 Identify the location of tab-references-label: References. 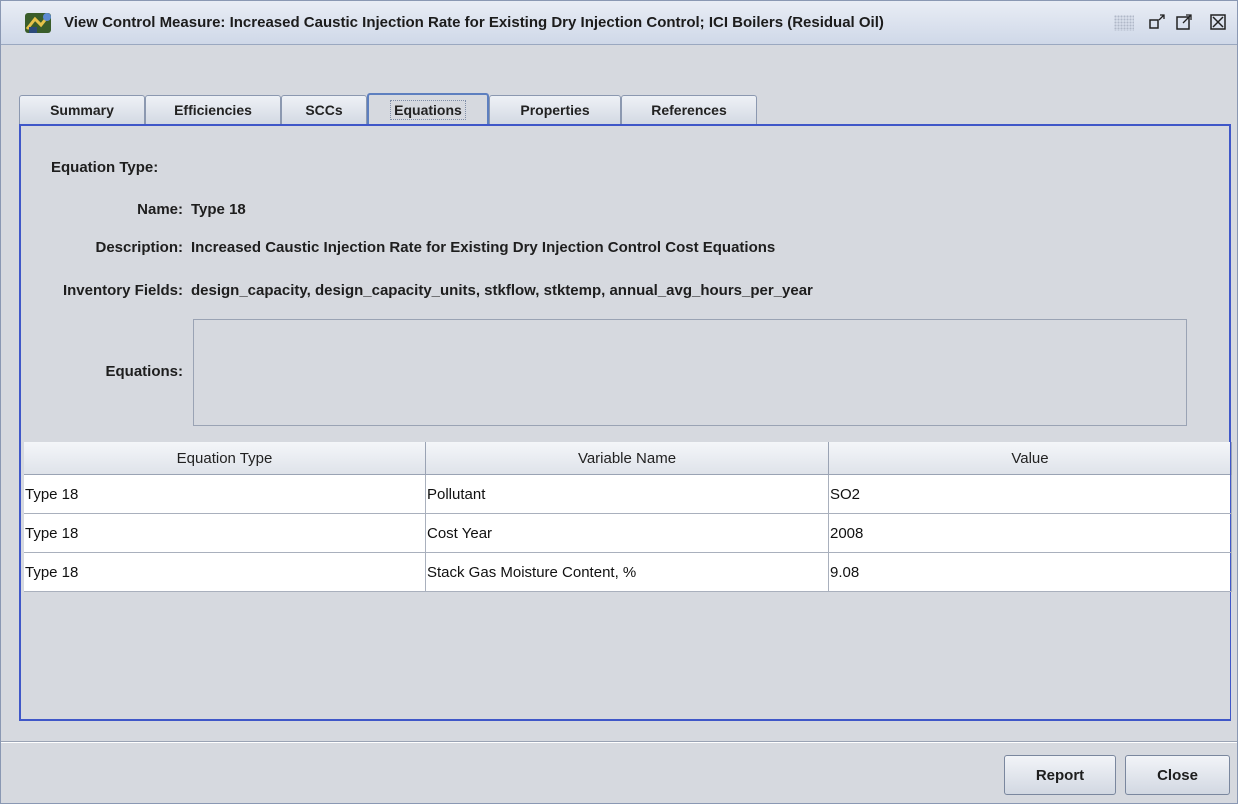
(689, 110).